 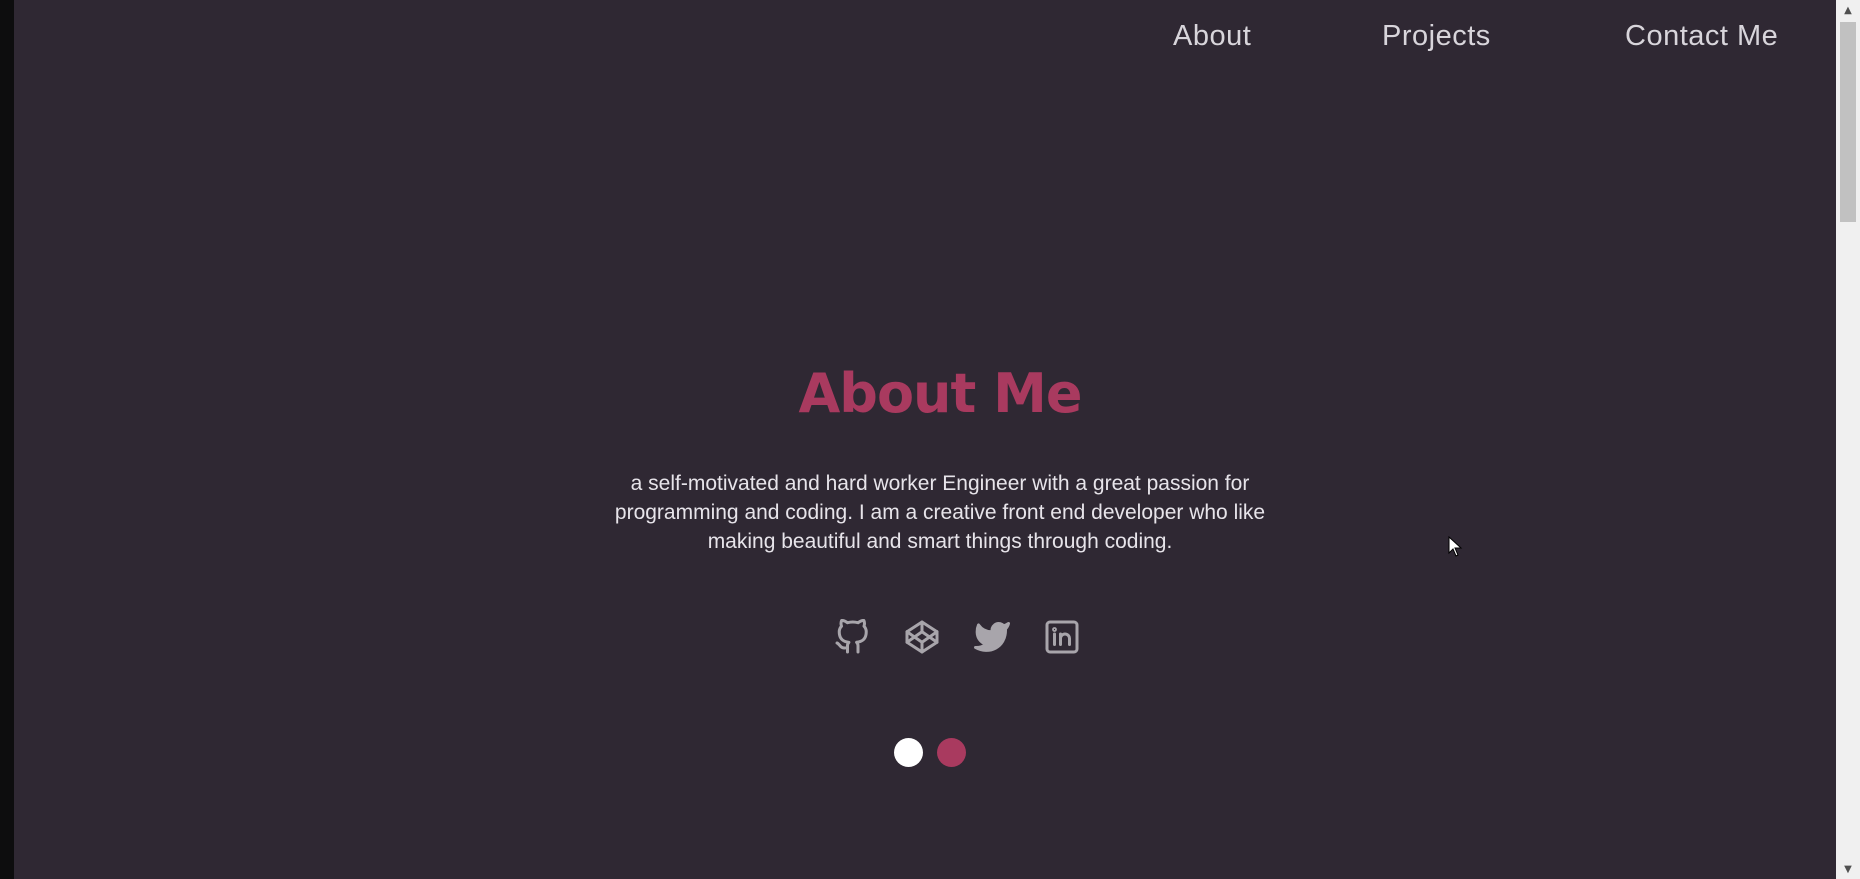 I want to click on social-links, so click(x=957, y=637).